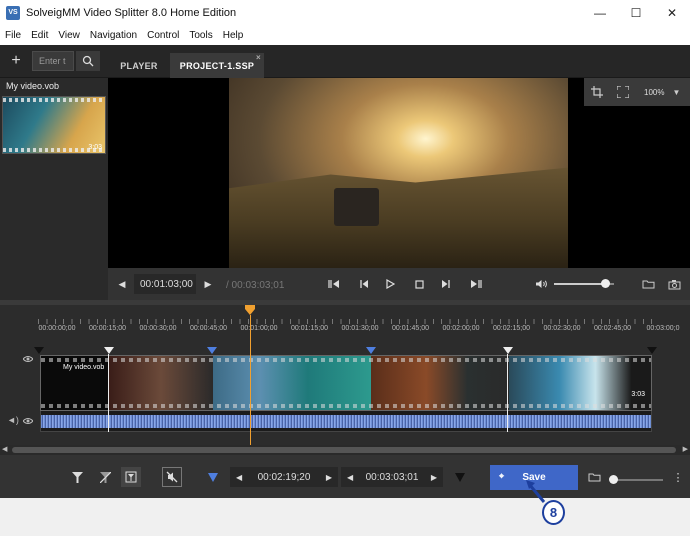 Image resolution: width=690 pixels, height=536 pixels. Describe the element at coordinates (217, 65) in the screenshot. I see `tab-project: PROJECT-1.SSP ×` at that location.